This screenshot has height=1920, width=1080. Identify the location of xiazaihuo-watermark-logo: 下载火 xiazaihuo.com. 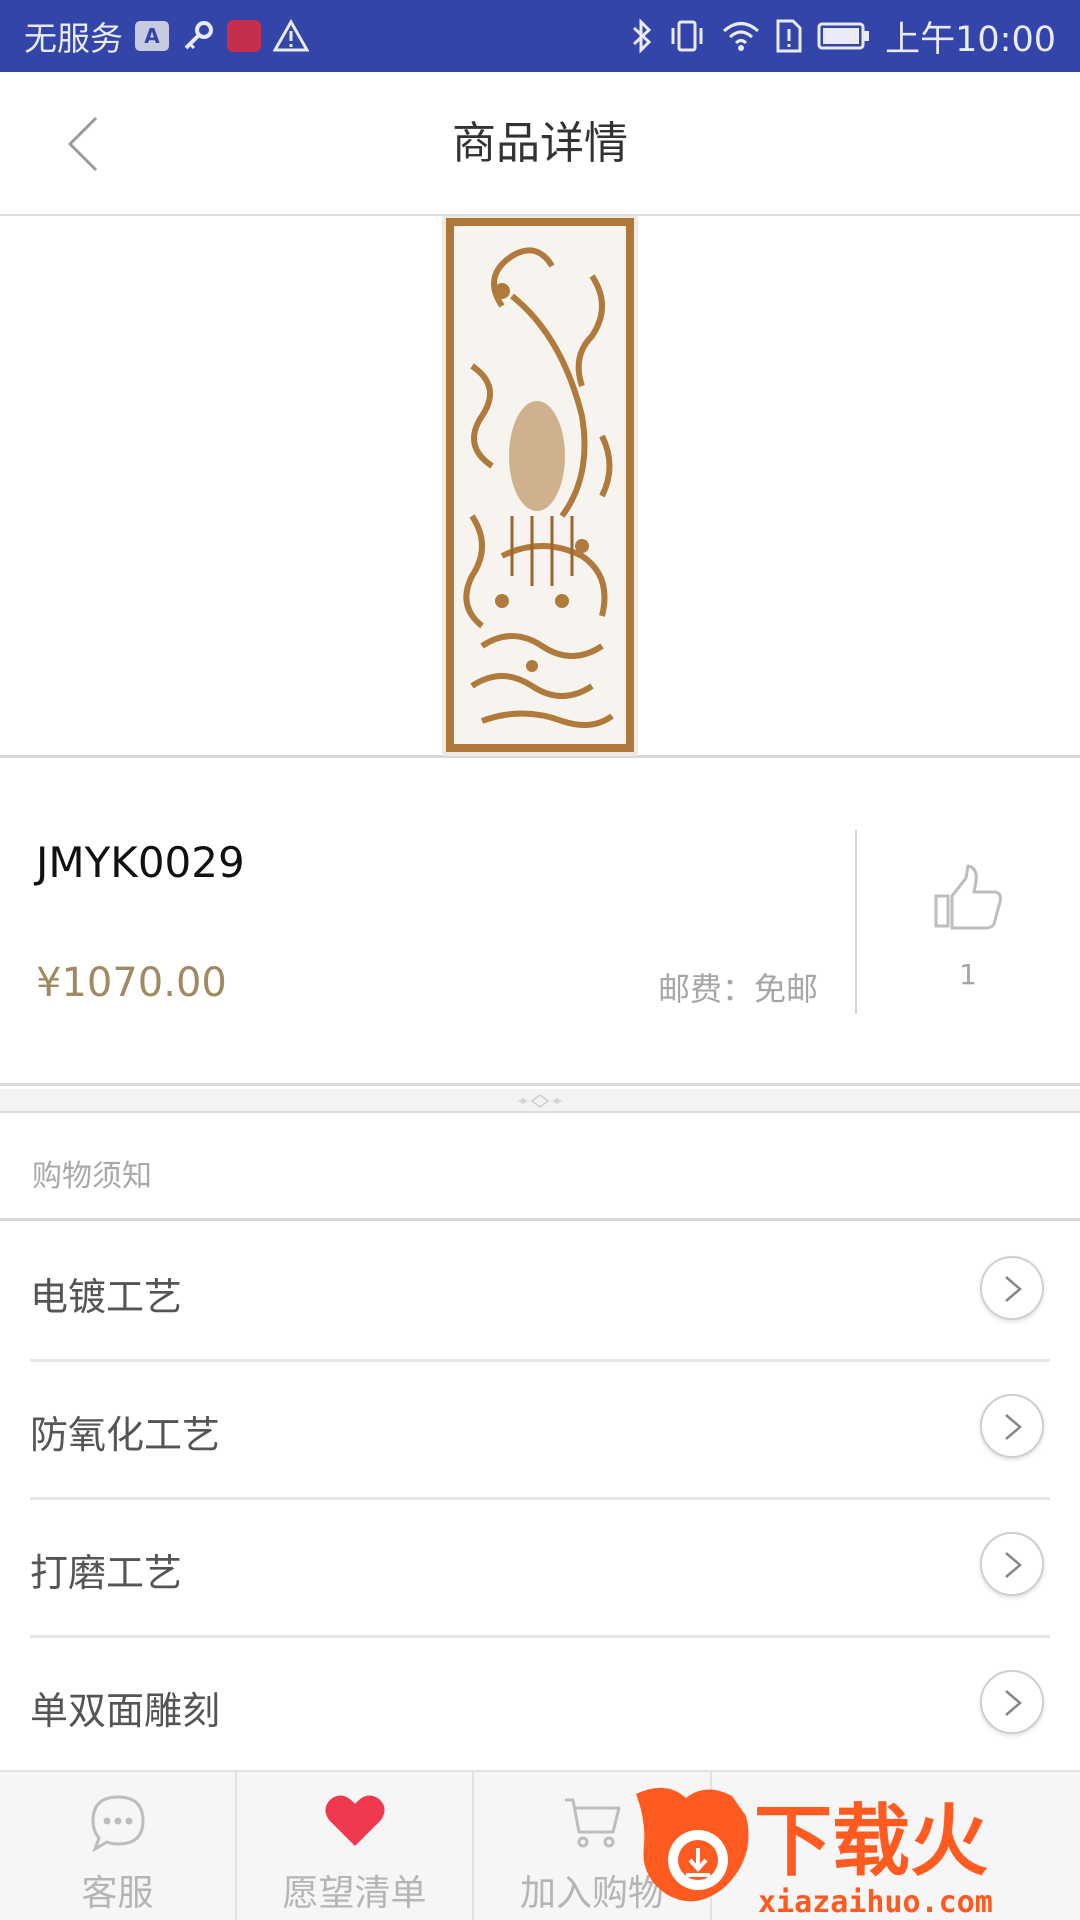
(858, 1848).